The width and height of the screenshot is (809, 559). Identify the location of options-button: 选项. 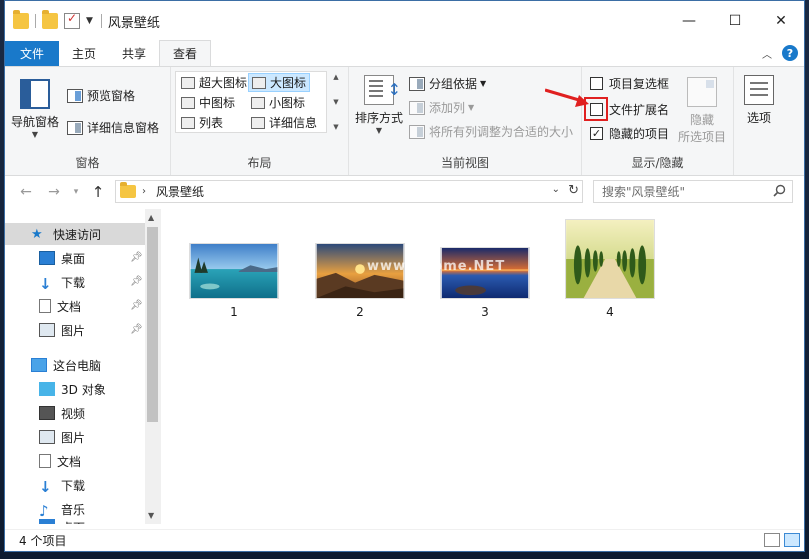
(759, 100).